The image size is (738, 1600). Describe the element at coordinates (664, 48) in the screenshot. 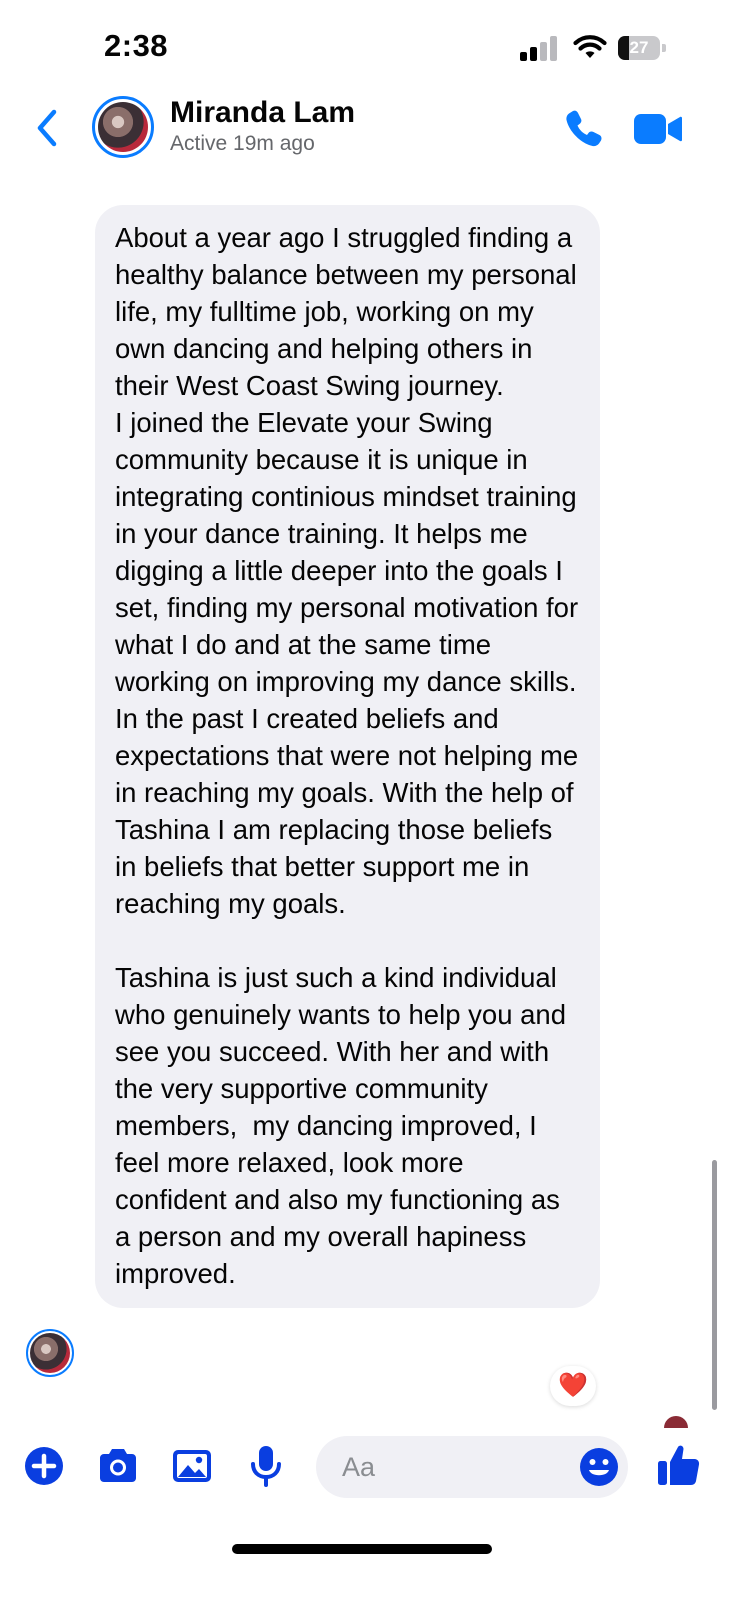

I see `battery-nub` at that location.